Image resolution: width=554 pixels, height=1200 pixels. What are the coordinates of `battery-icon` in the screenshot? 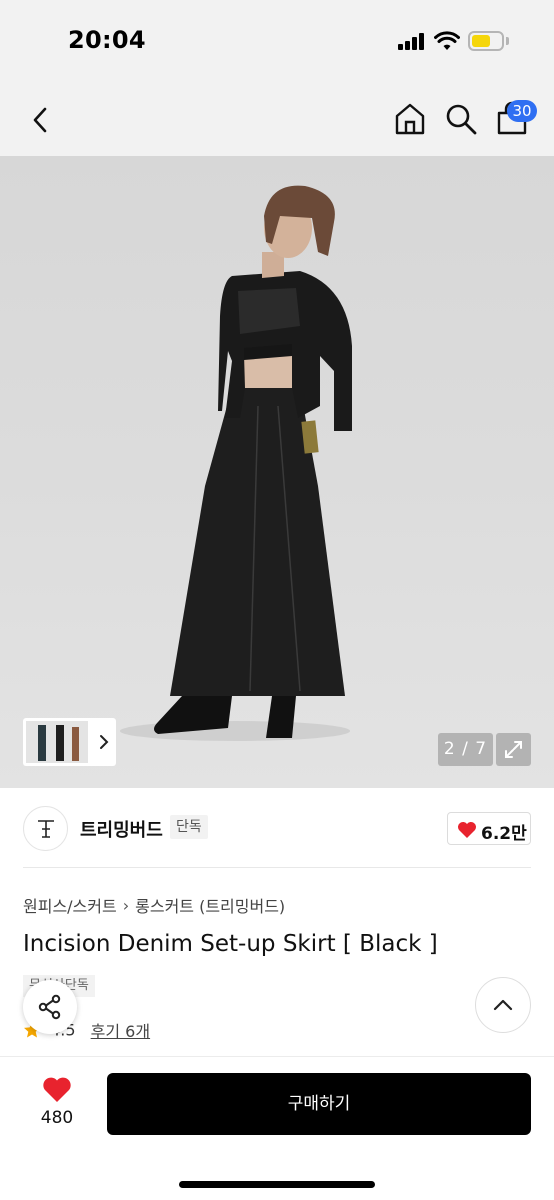 It's located at (486, 41).